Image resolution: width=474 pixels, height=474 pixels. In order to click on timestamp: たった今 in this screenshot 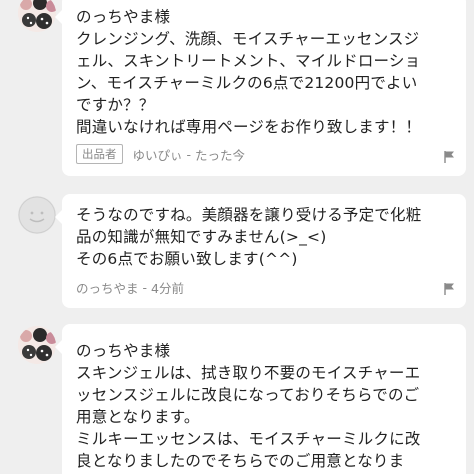, I will do `click(220, 155)`.